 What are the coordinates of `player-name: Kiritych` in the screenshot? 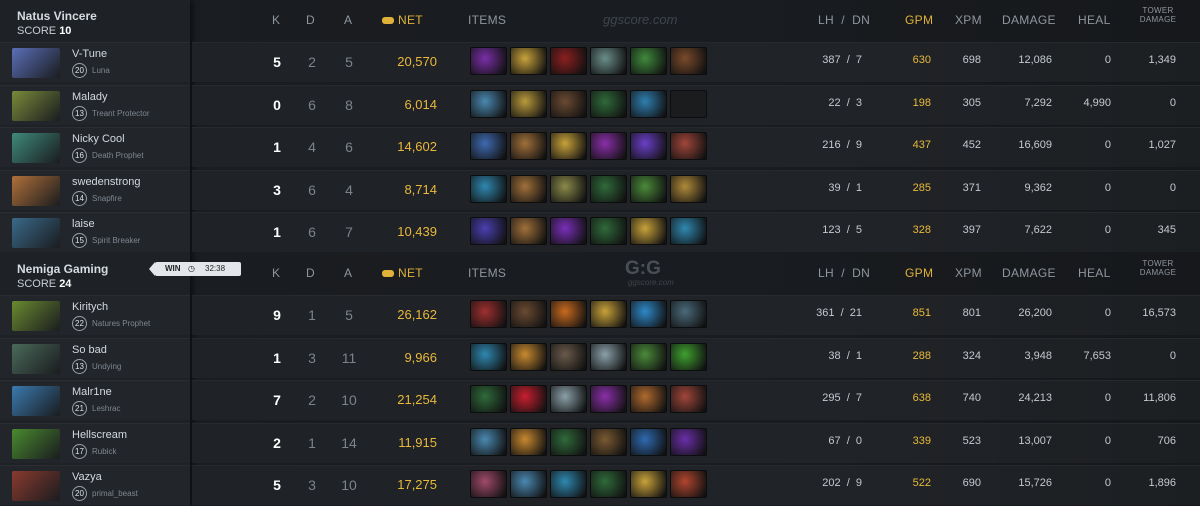 It's located at (90, 307).